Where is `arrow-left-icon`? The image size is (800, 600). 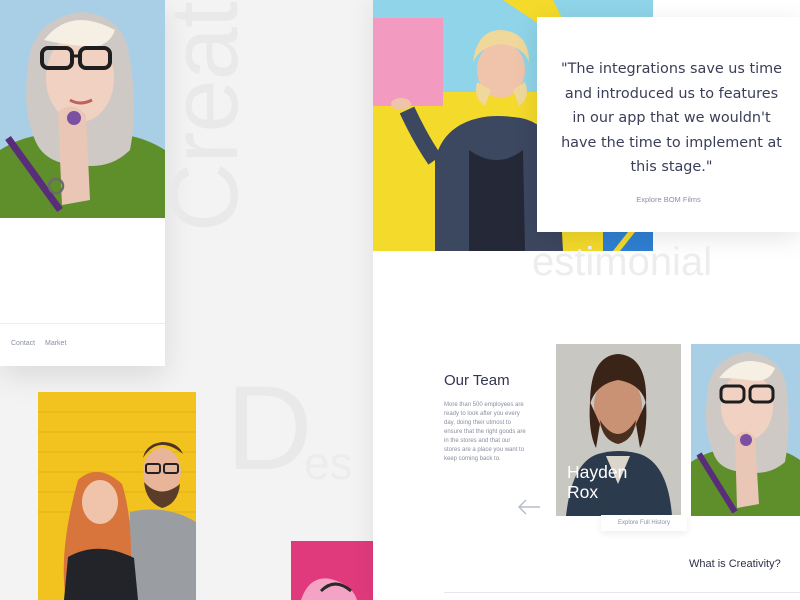
arrow-left-icon is located at coordinates (529, 507).